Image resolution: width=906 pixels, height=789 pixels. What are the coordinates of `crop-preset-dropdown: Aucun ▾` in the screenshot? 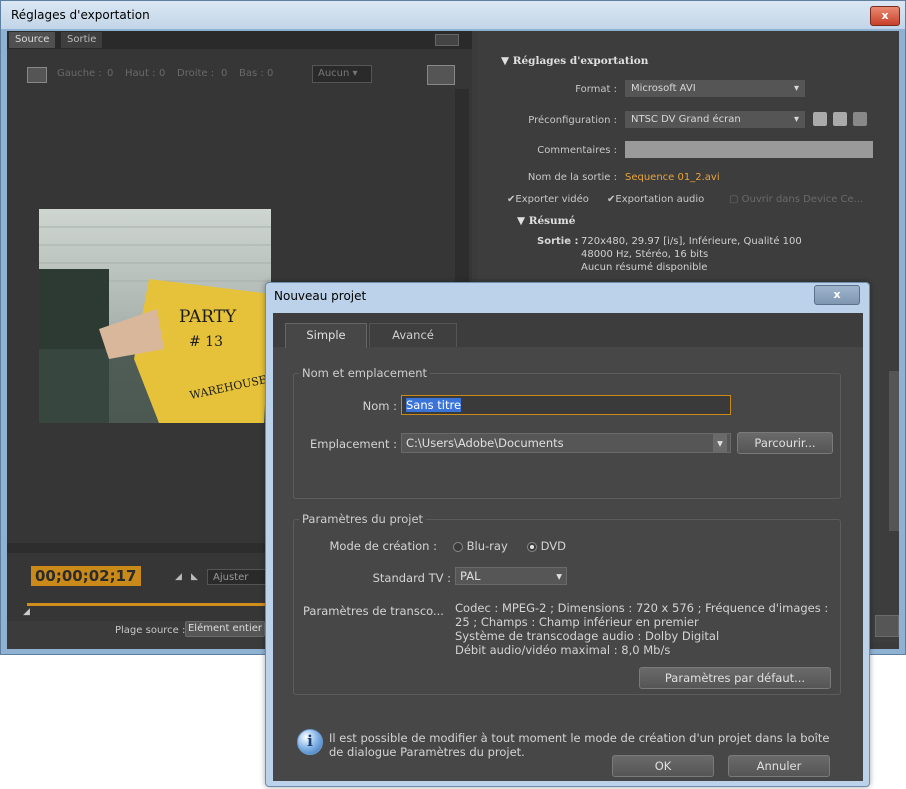 It's located at (342, 74).